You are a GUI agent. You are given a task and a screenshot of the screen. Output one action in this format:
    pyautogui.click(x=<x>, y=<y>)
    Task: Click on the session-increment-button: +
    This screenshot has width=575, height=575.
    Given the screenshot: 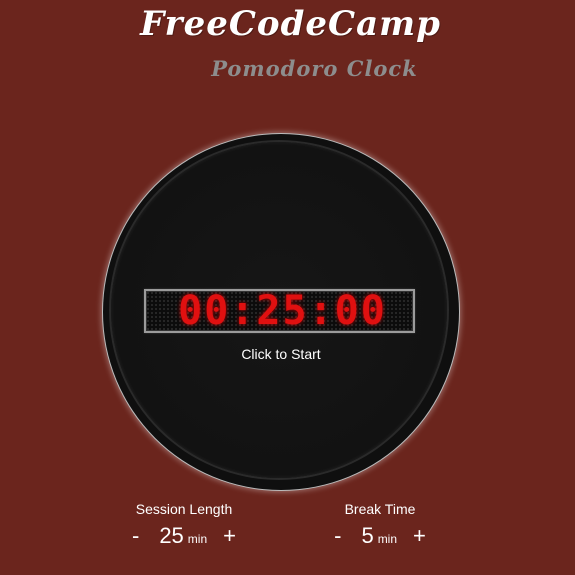 What is the action you would take?
    pyautogui.click(x=229, y=536)
    